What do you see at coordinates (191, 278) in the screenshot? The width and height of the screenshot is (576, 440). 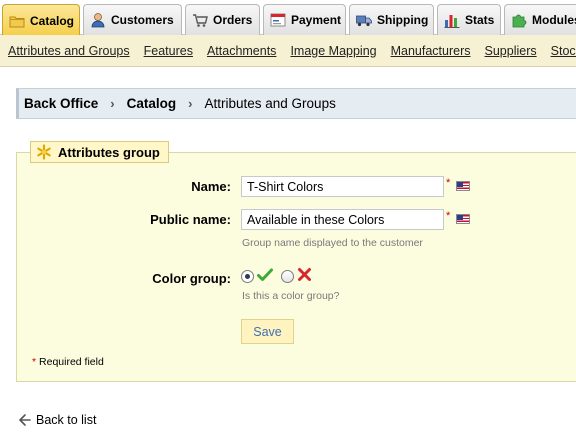 I see `color-group-label: Color group:` at bounding box center [191, 278].